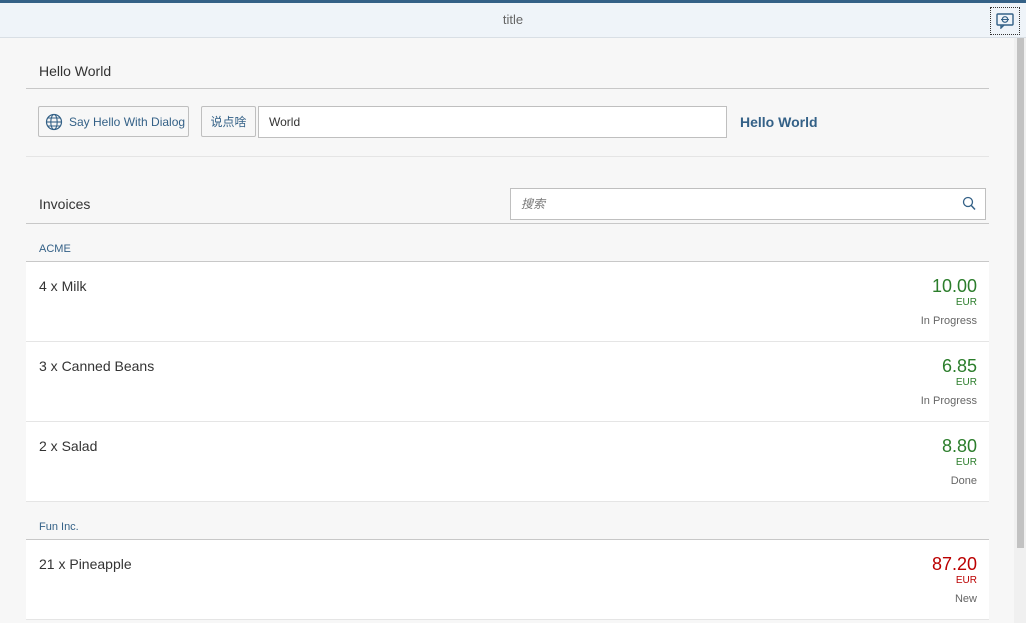 The width and height of the screenshot is (1026, 623). What do you see at coordinates (59, 527) in the screenshot?
I see `group-name: Fun Inc.` at bounding box center [59, 527].